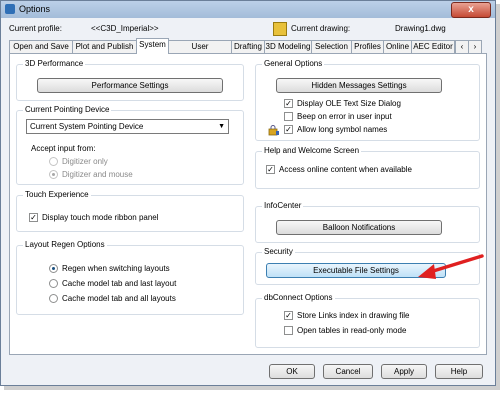 The image size is (504, 394). Describe the element at coordinates (459, 371) in the screenshot. I see `help-button: Help` at that location.